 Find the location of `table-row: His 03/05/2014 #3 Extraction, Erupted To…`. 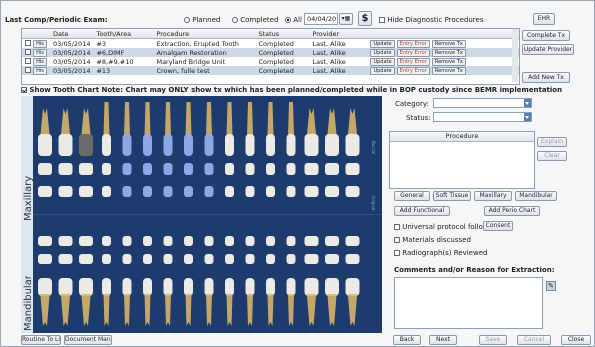

table-row: His 03/05/2014 #3 Extraction, Erupted To… is located at coordinates (270, 43).